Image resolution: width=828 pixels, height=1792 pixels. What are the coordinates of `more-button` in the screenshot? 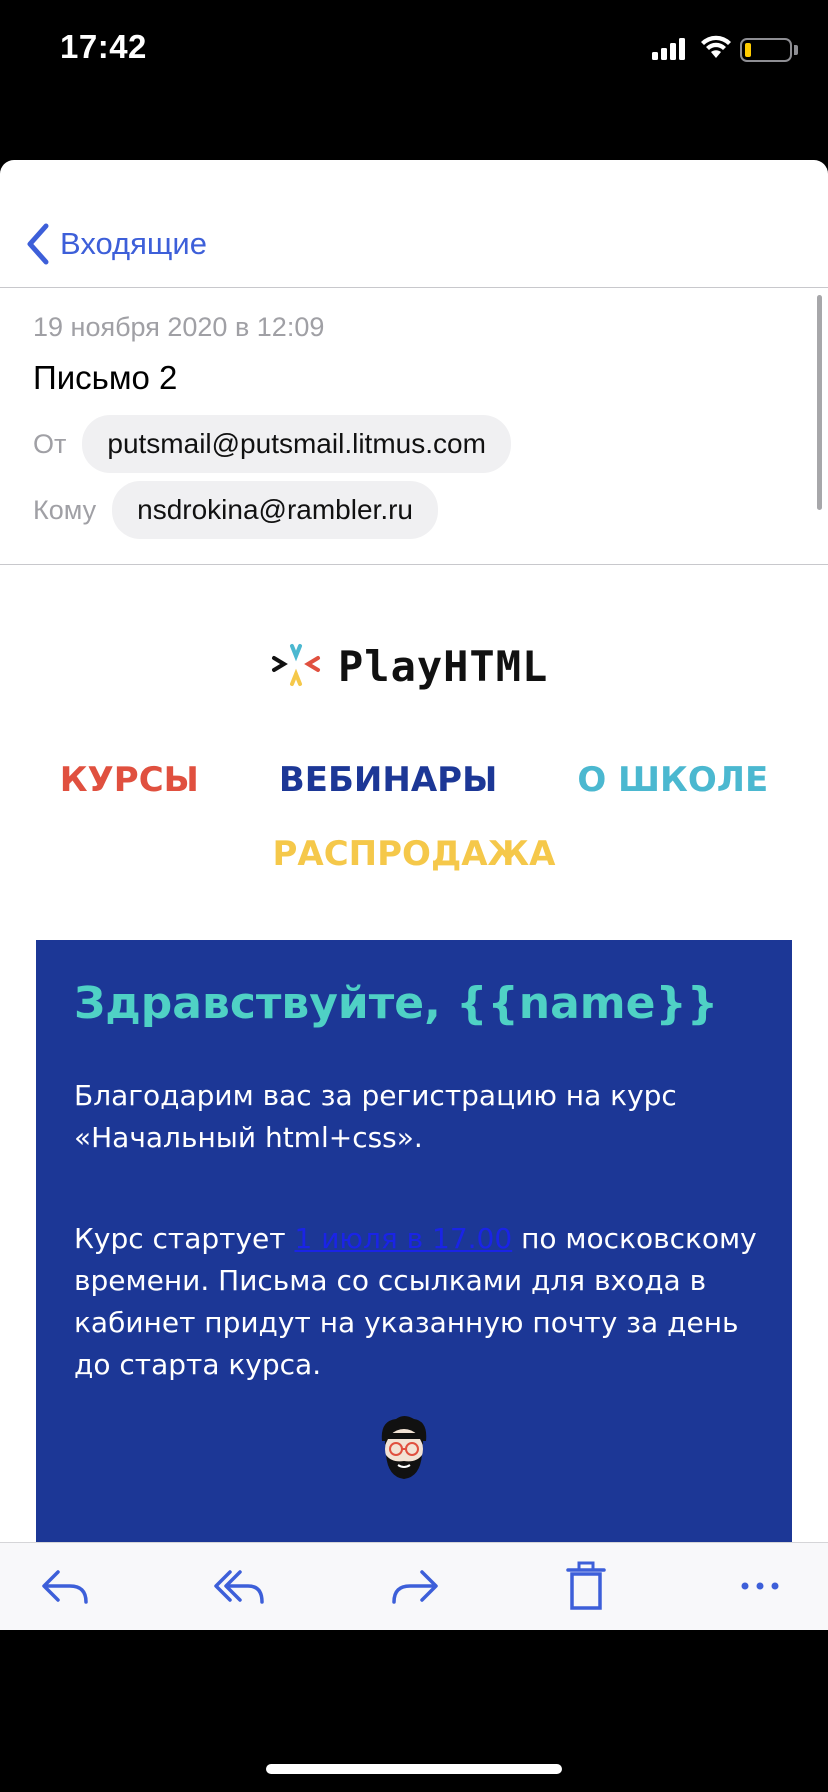 It's located at (760, 1586).